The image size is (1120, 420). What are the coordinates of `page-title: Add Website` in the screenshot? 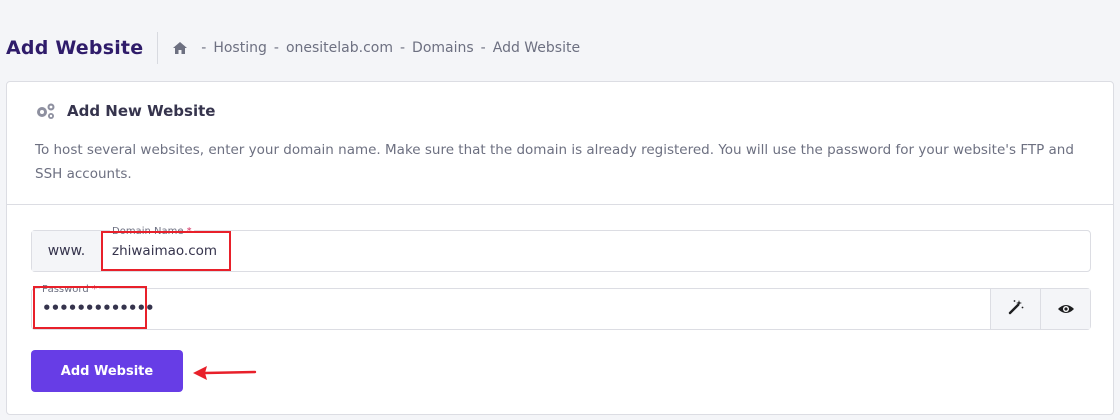 It's located at (82, 48).